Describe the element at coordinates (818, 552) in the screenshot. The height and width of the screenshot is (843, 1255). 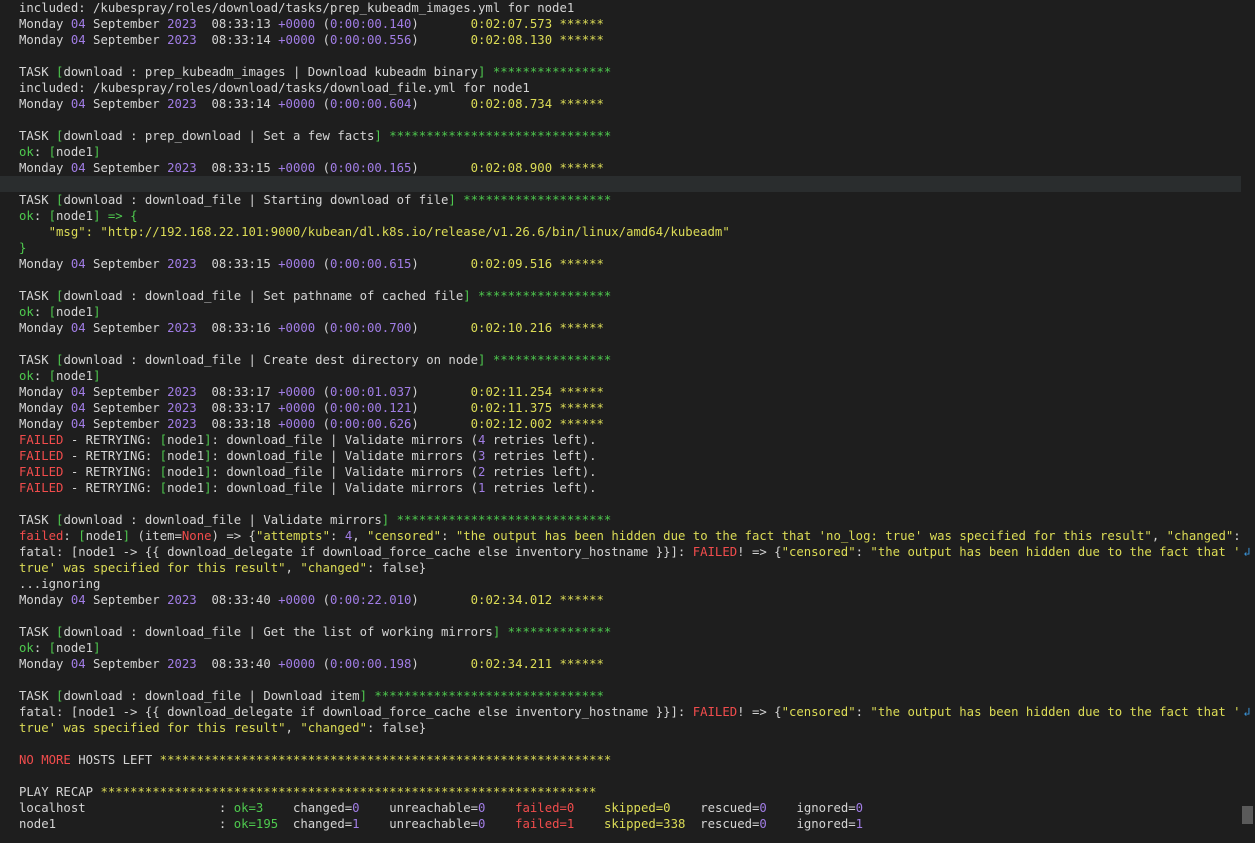
I see `terminal-text: "censored"` at that location.